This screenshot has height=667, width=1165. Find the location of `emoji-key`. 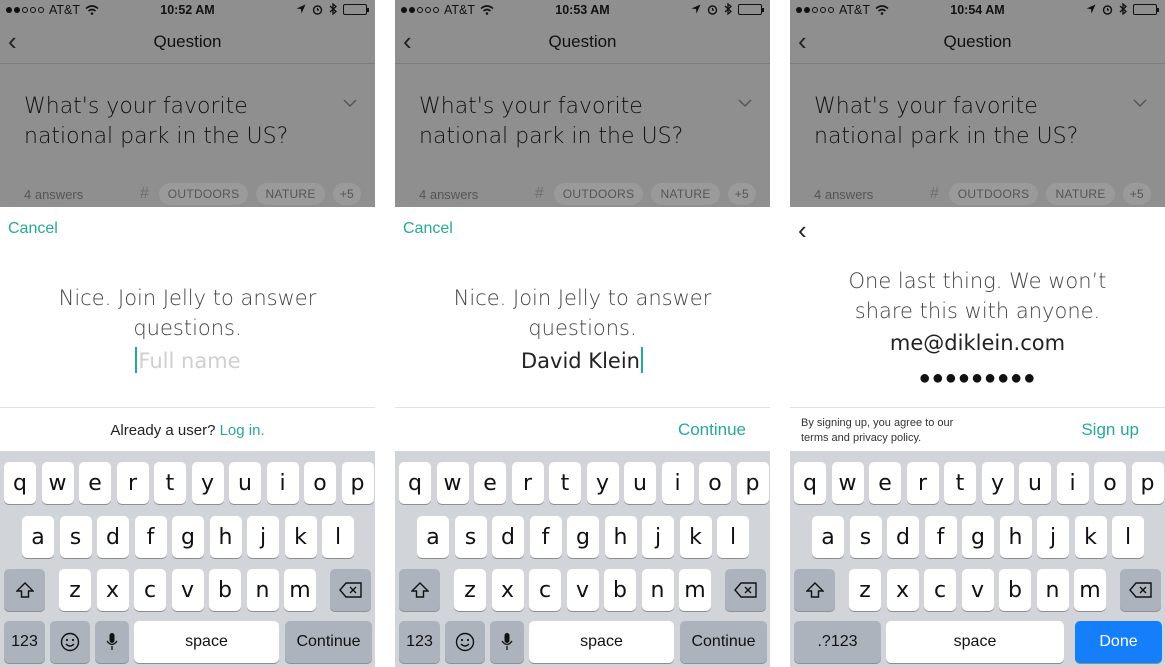

emoji-key is located at coordinates (70, 642).